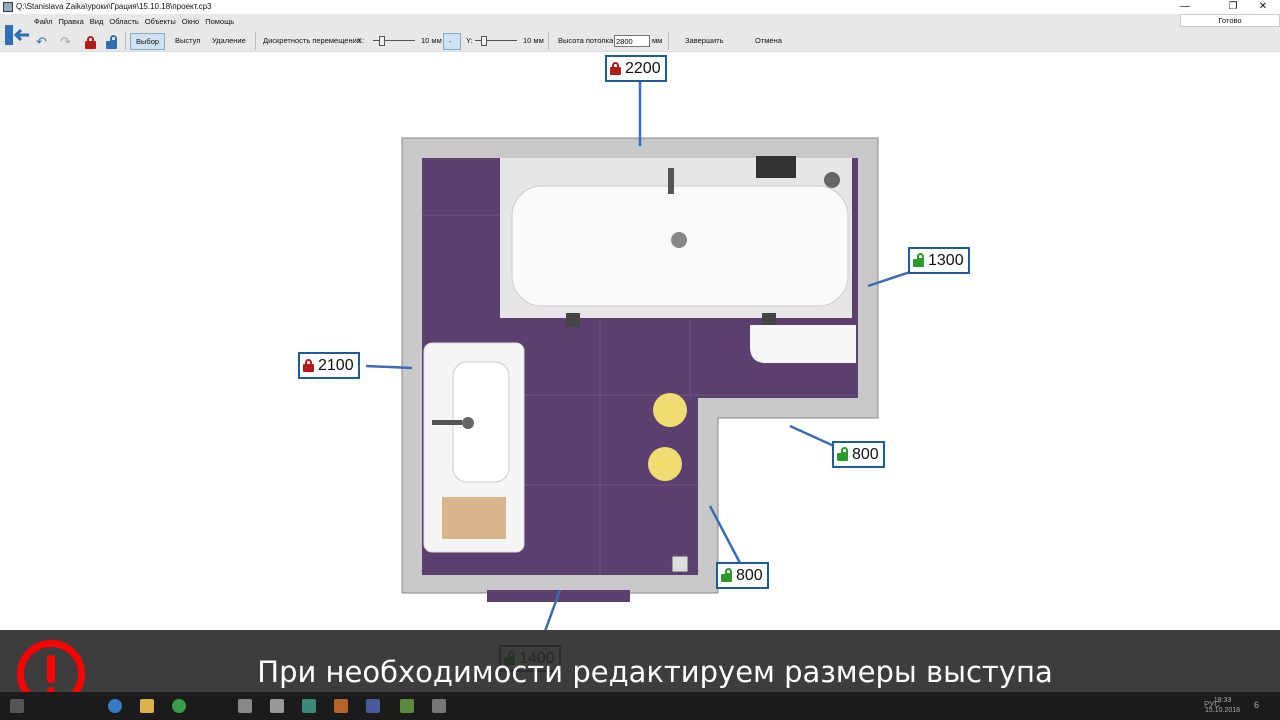  What do you see at coordinates (832, 180) in the screenshot?
I see `shower-head` at bounding box center [832, 180].